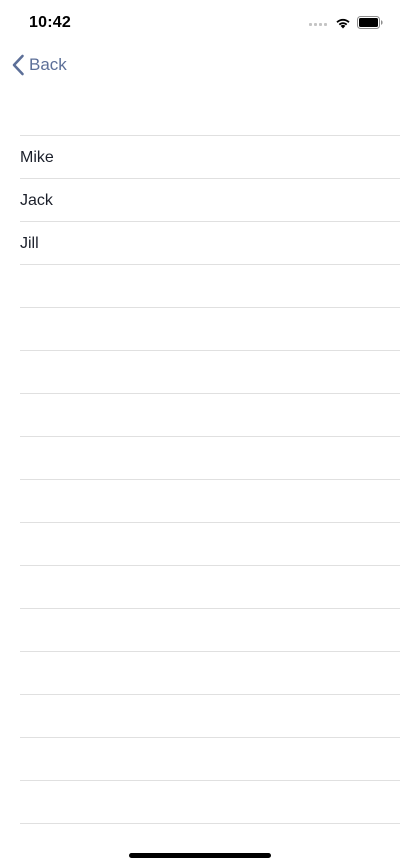 The image size is (400, 866). Describe the element at coordinates (36, 200) in the screenshot. I see `list-item-label: Jack` at that location.